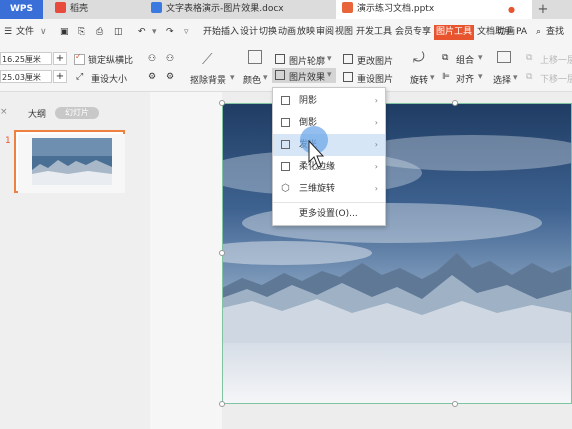 The width and height of the screenshot is (572, 429). What do you see at coordinates (455, 103) in the screenshot?
I see `resize-handle-top` at bounding box center [455, 103].